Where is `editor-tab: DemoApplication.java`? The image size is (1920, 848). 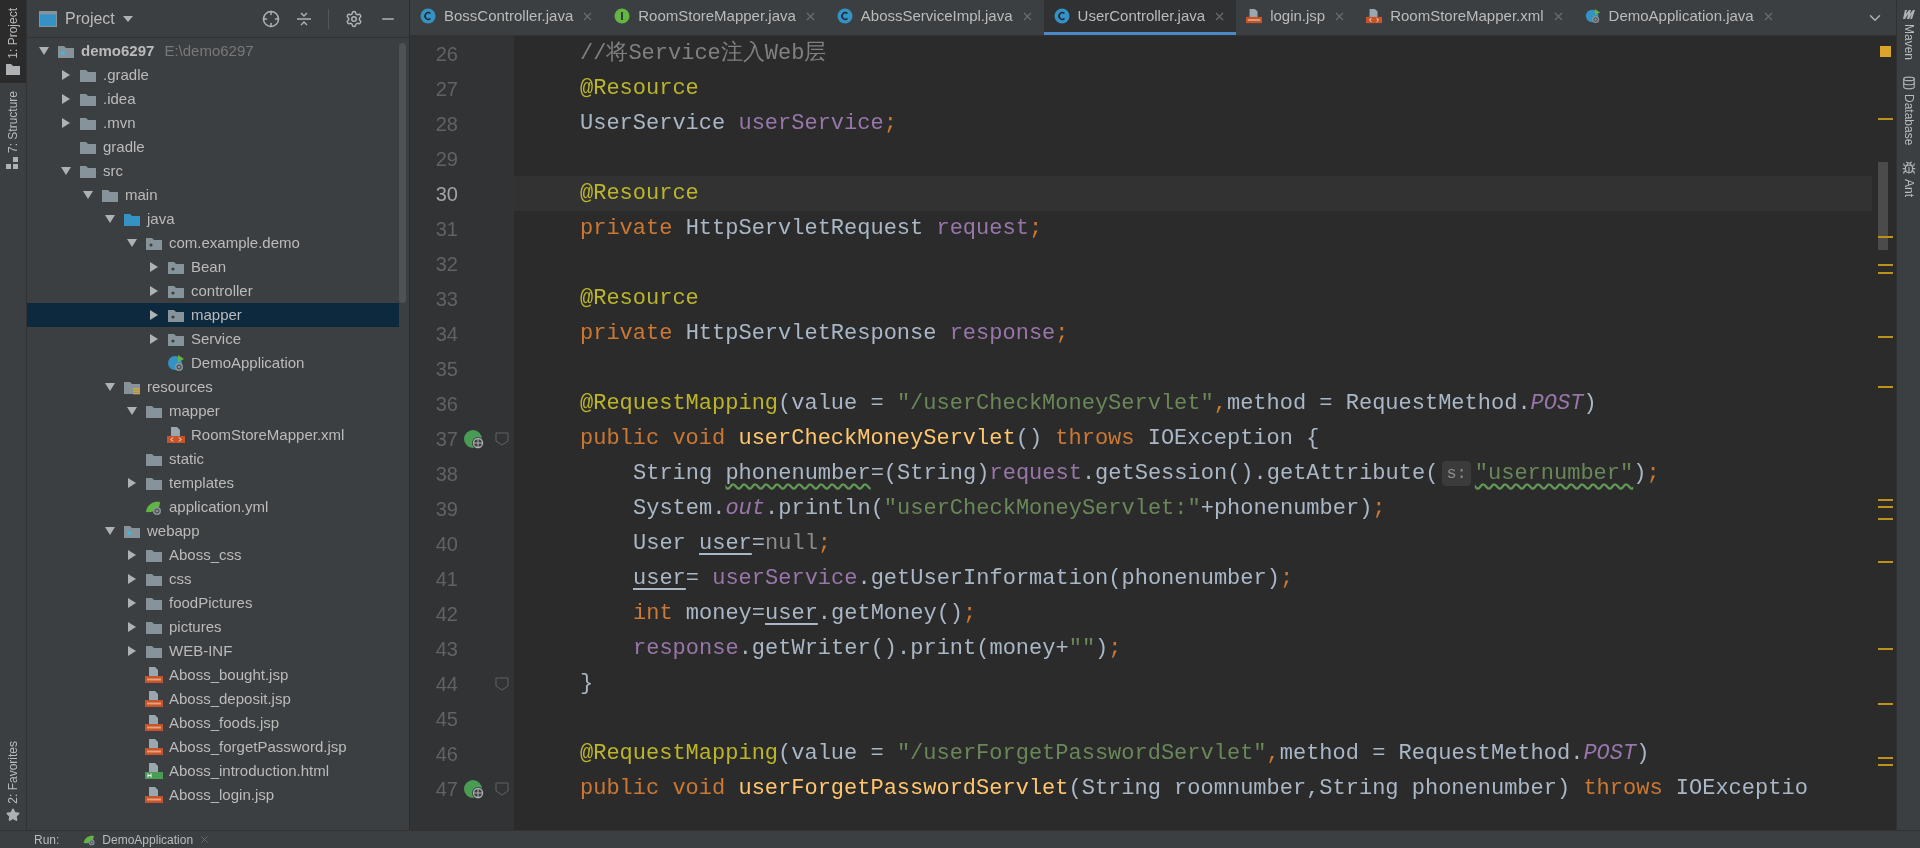 editor-tab: DemoApplication.java is located at coordinates (1679, 17).